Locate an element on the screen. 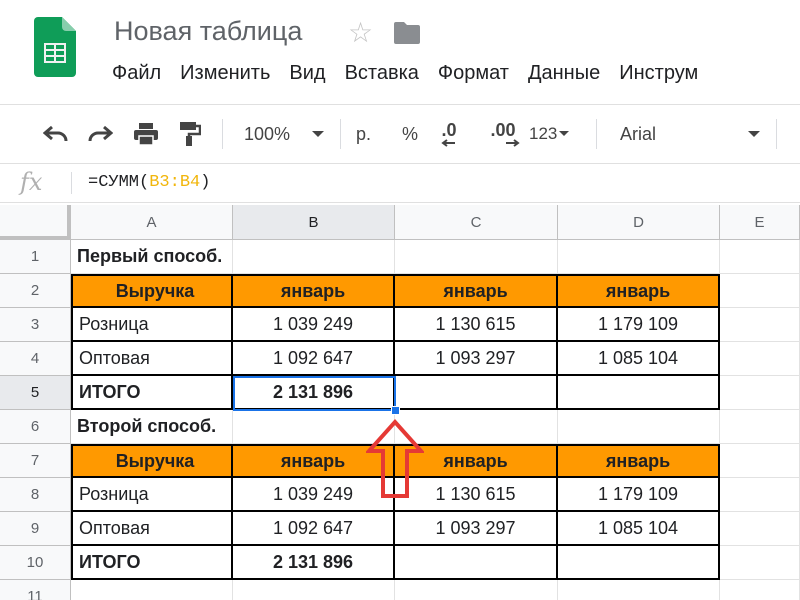  cell-d10 is located at coordinates (639, 563).